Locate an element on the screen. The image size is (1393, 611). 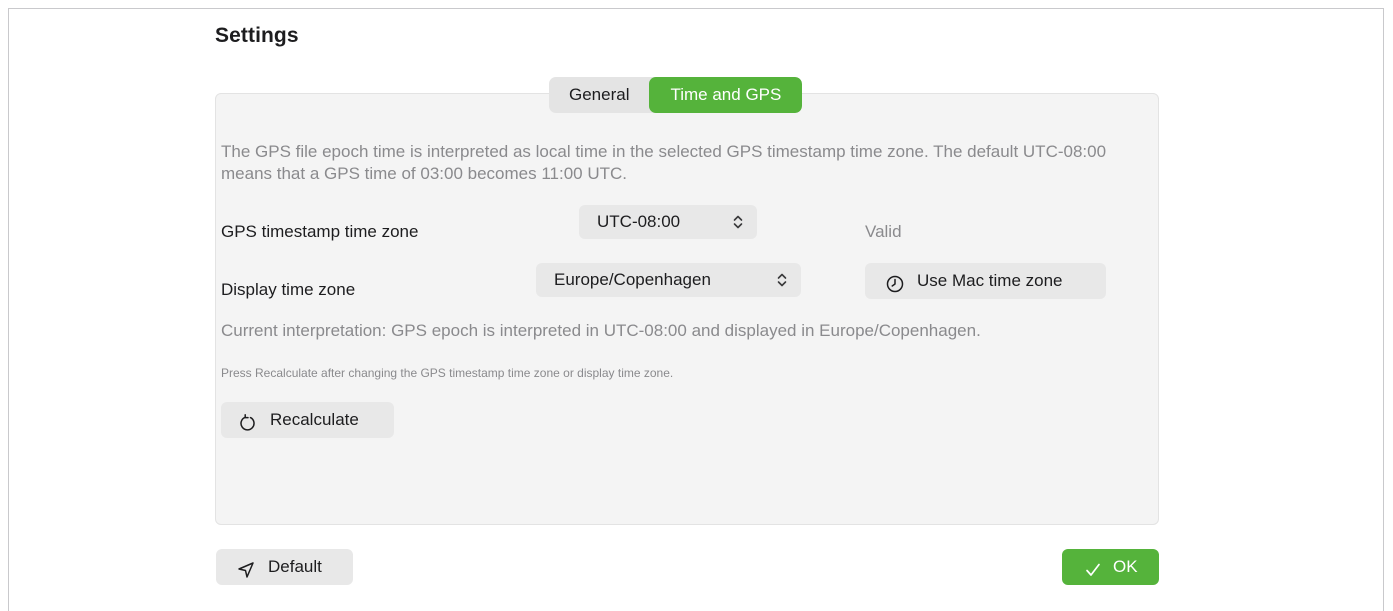
default-label: Default is located at coordinates (295, 566).